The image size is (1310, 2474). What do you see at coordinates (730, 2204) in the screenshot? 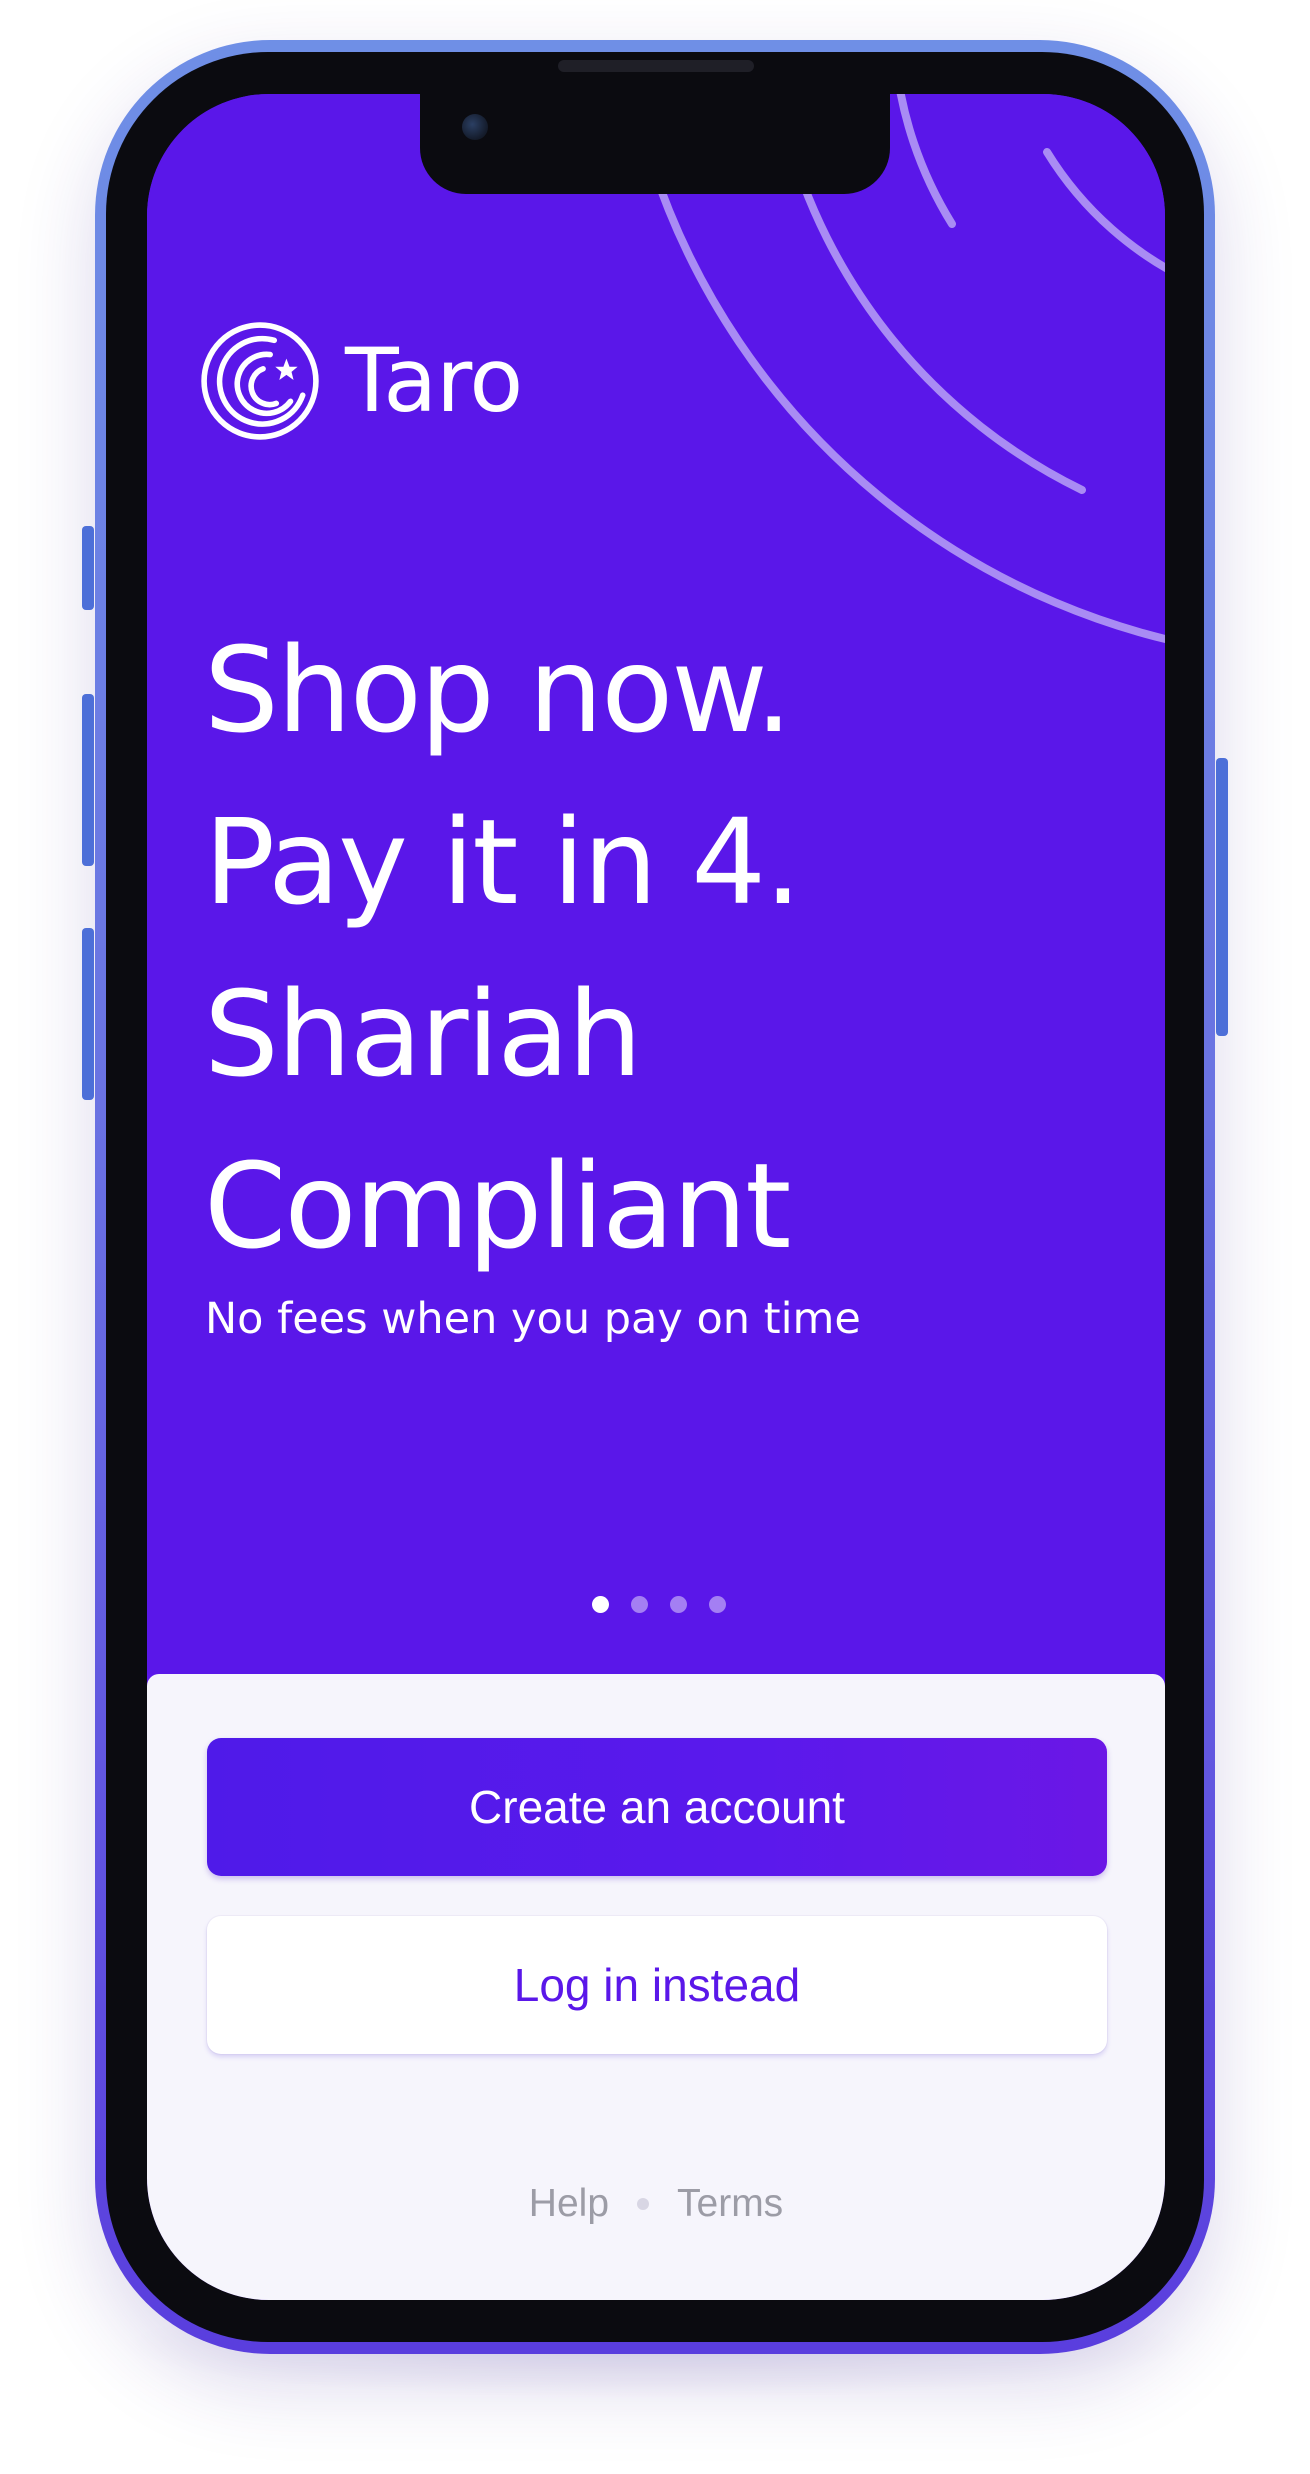
I see `terms-link: Terms` at bounding box center [730, 2204].